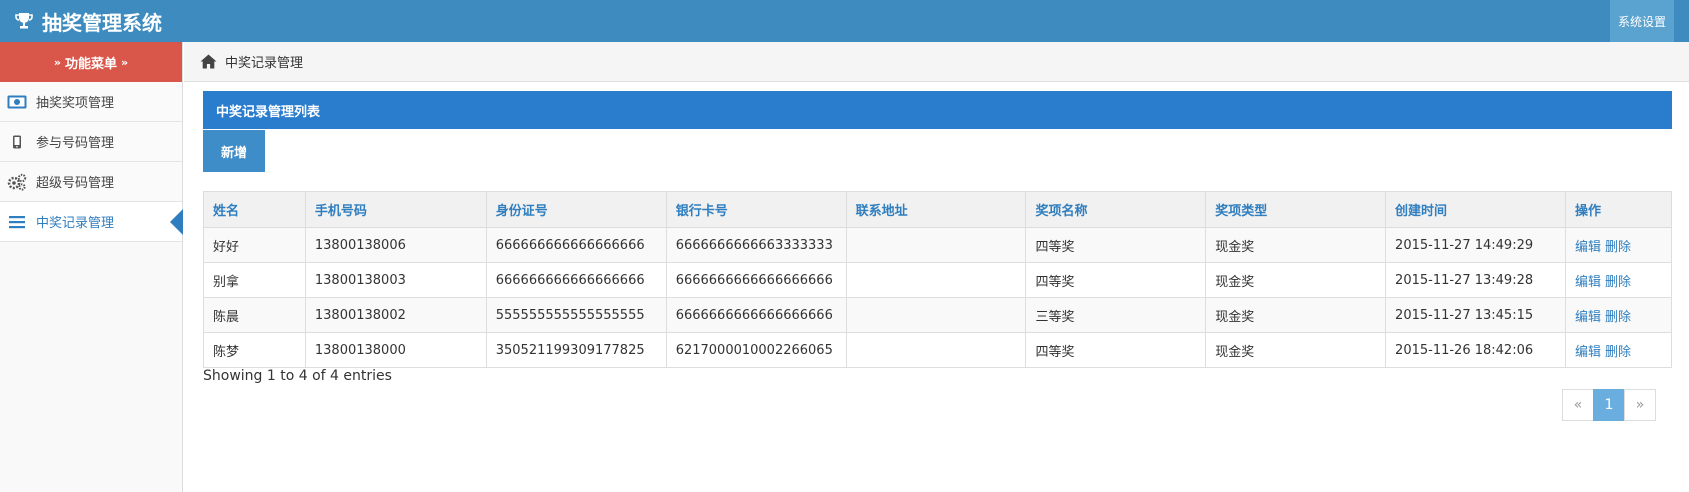 The image size is (1689, 492). What do you see at coordinates (395, 350) in the screenshot?
I see `cell-phone: 13800138000` at bounding box center [395, 350].